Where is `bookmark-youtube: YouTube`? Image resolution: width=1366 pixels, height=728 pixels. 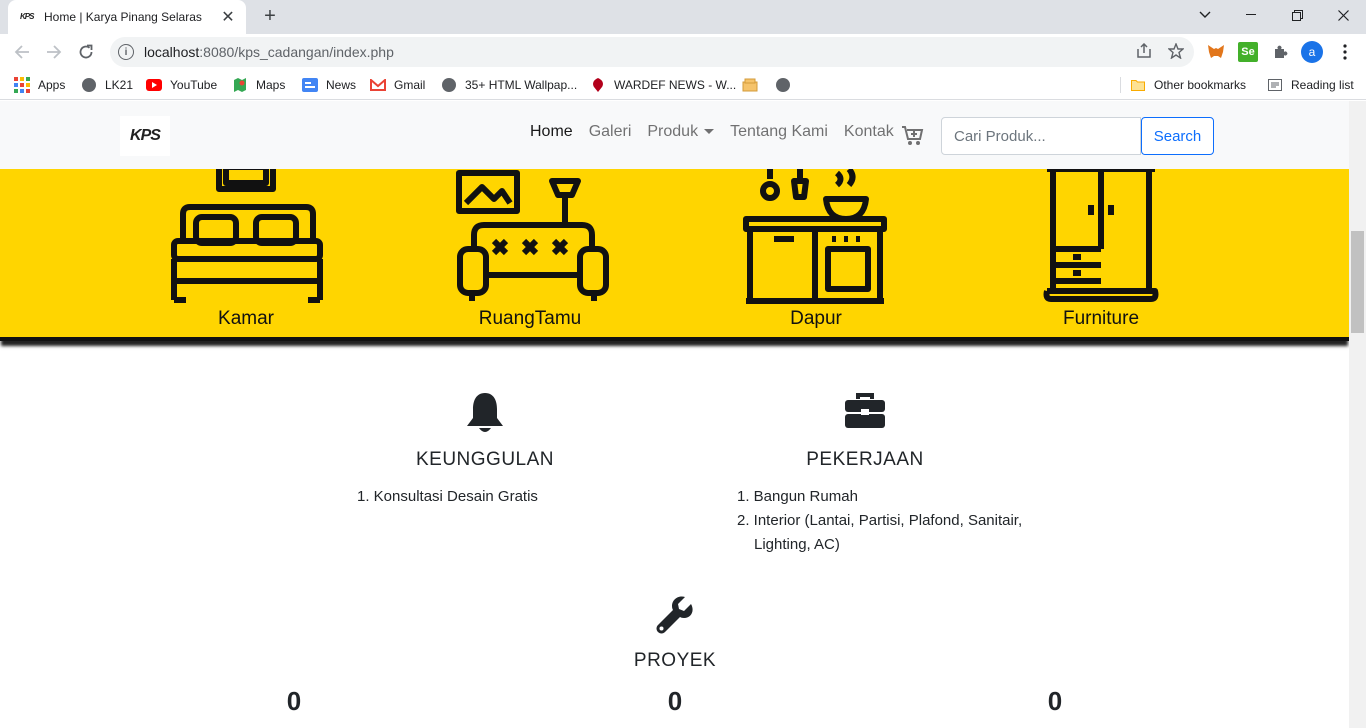 bookmark-youtube: YouTube is located at coordinates (181, 85).